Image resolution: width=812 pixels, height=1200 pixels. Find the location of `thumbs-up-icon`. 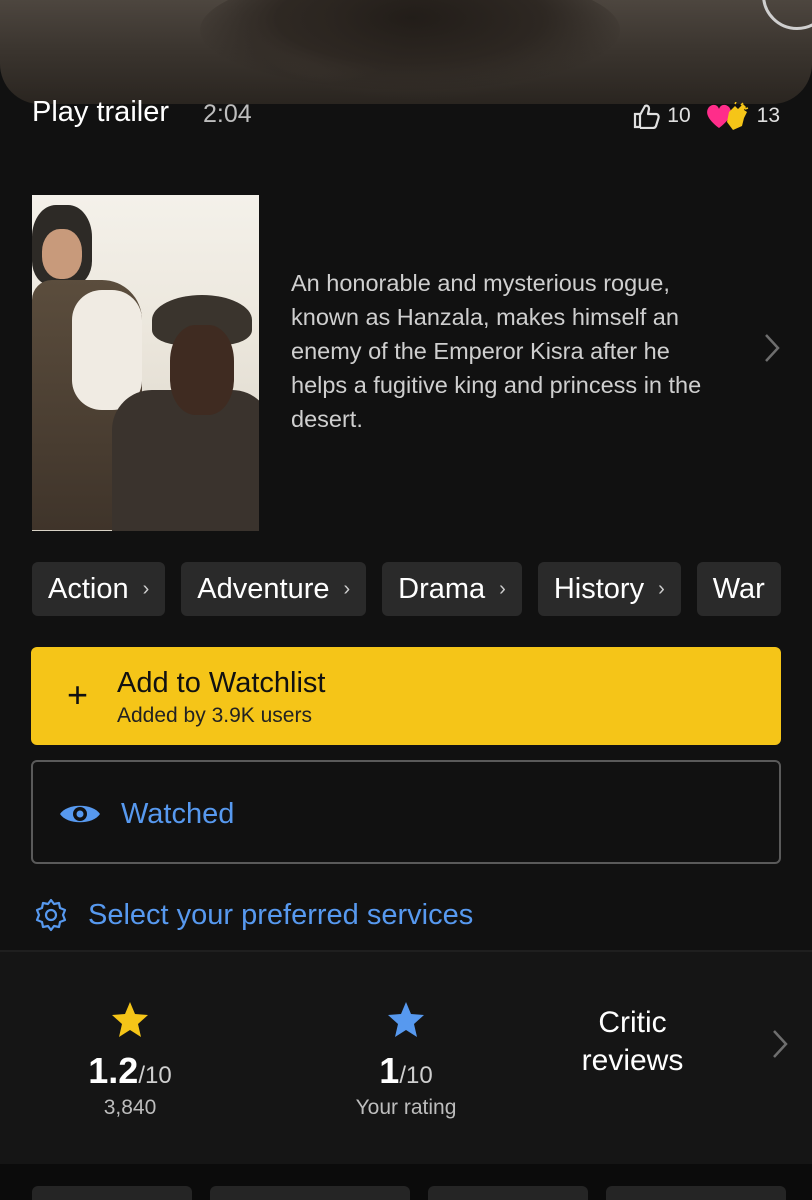

thumbs-up-icon is located at coordinates (647, 116).